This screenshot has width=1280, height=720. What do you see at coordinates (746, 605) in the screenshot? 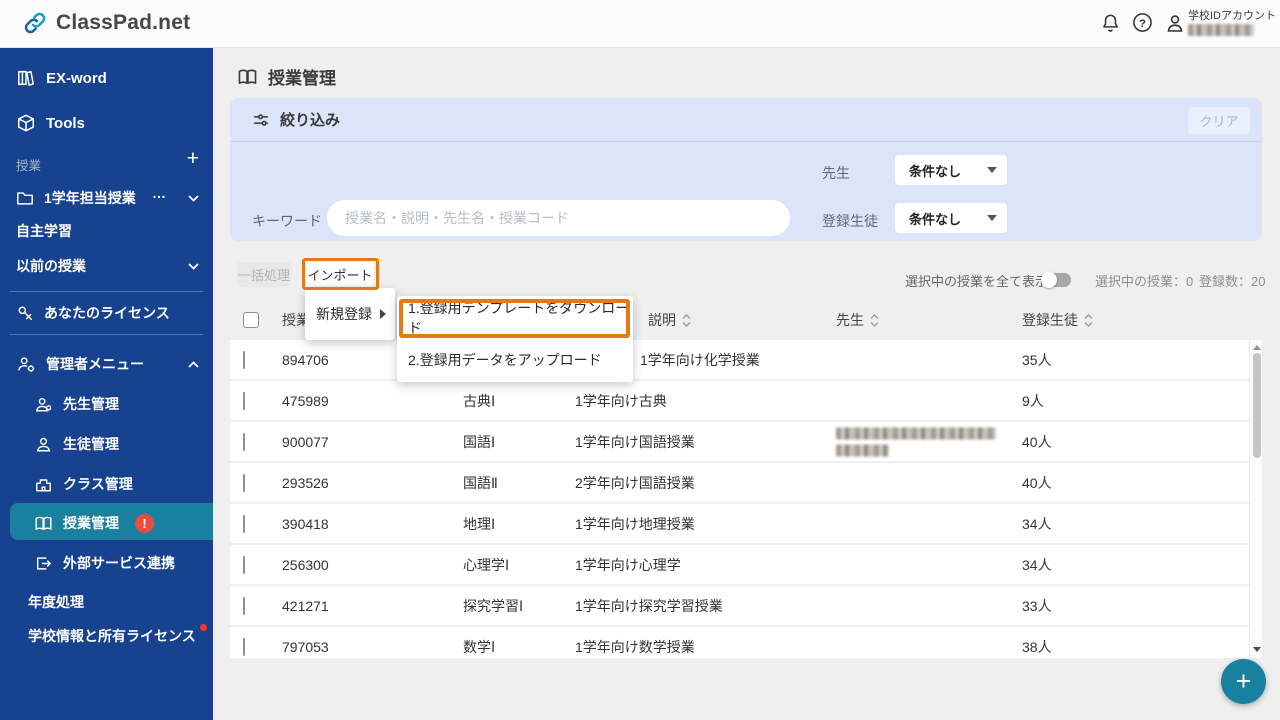
I see `table-row: 421271 探究学習Ⅰ 1学年向け探究学習授業 33人` at bounding box center [746, 605].